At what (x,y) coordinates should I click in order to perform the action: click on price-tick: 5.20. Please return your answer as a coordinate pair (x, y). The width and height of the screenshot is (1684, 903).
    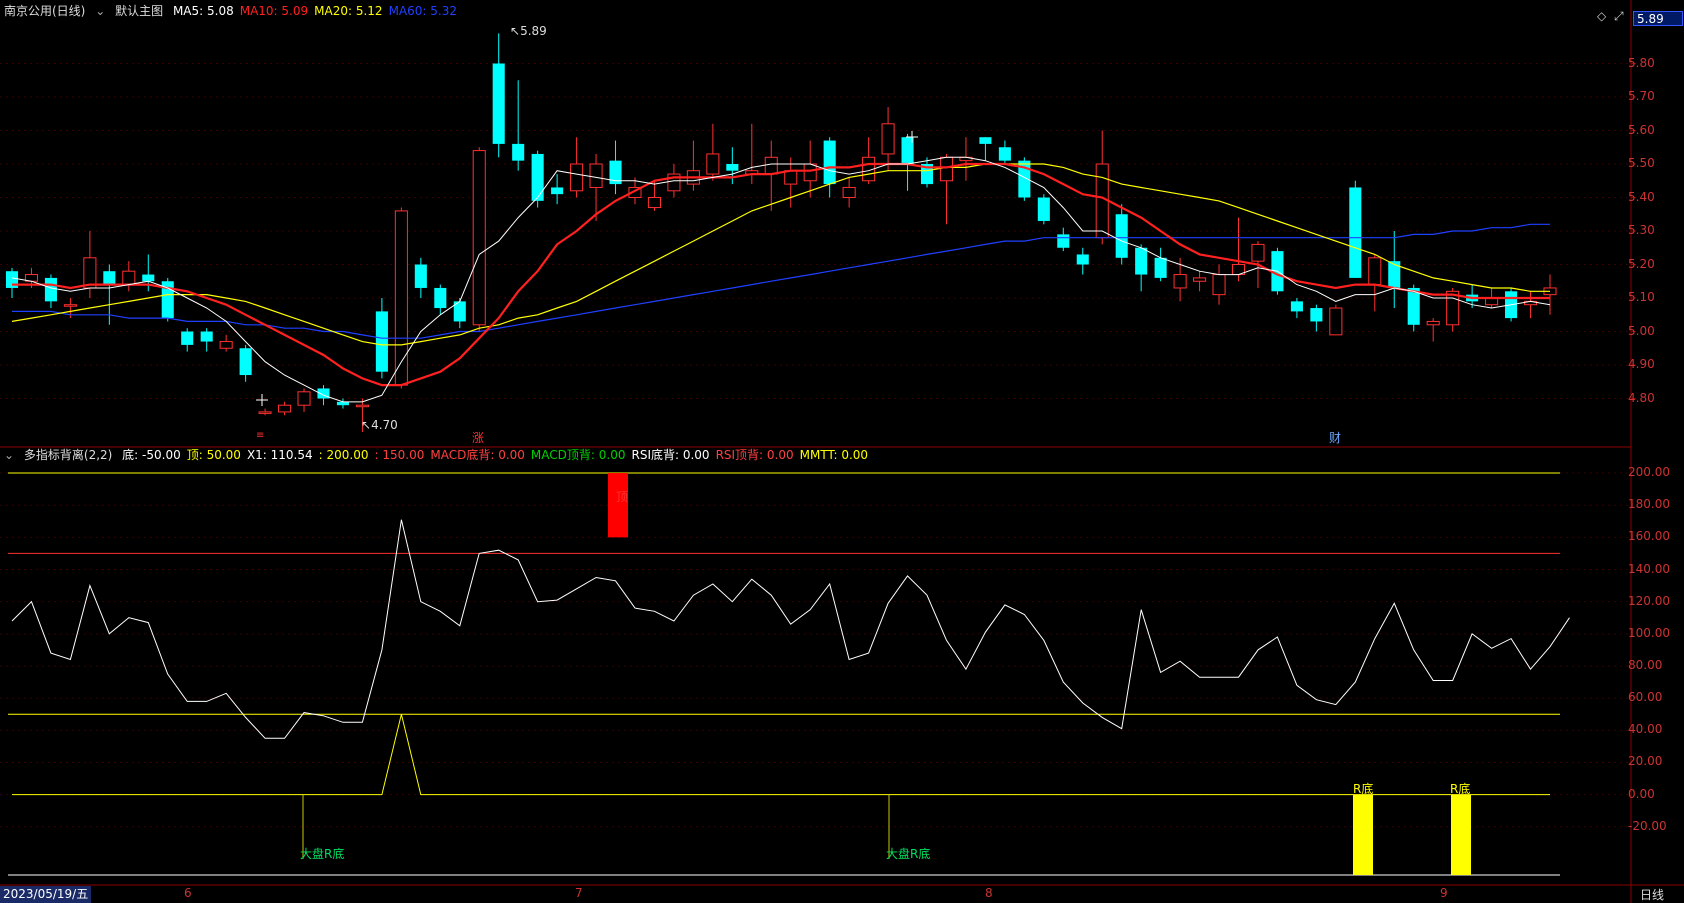
    Looking at the image, I should click on (1641, 263).